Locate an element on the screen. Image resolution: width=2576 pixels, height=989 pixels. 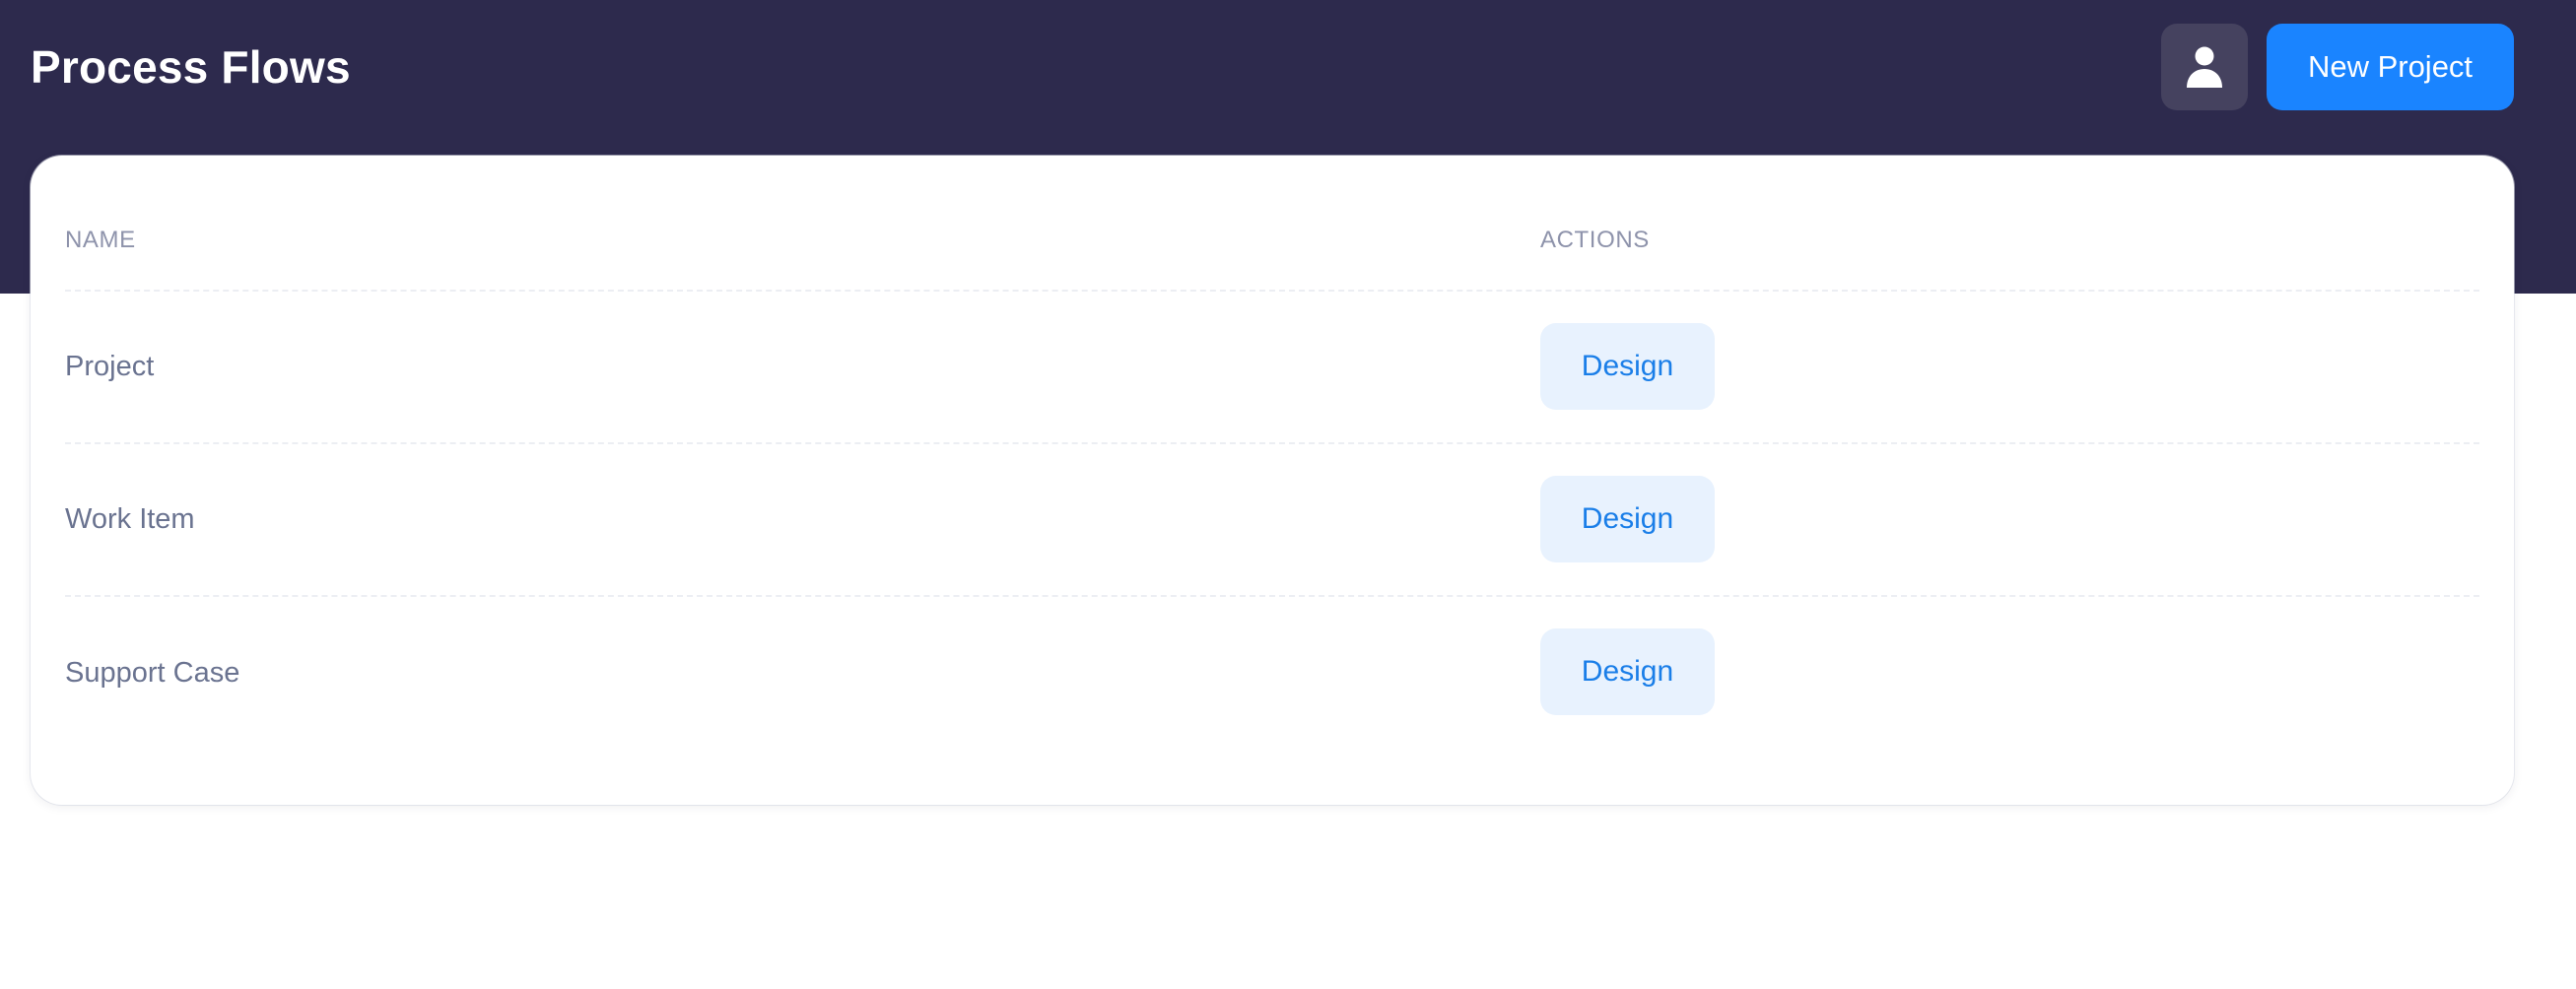
table-row: Work Item Design is located at coordinates (1272, 520).